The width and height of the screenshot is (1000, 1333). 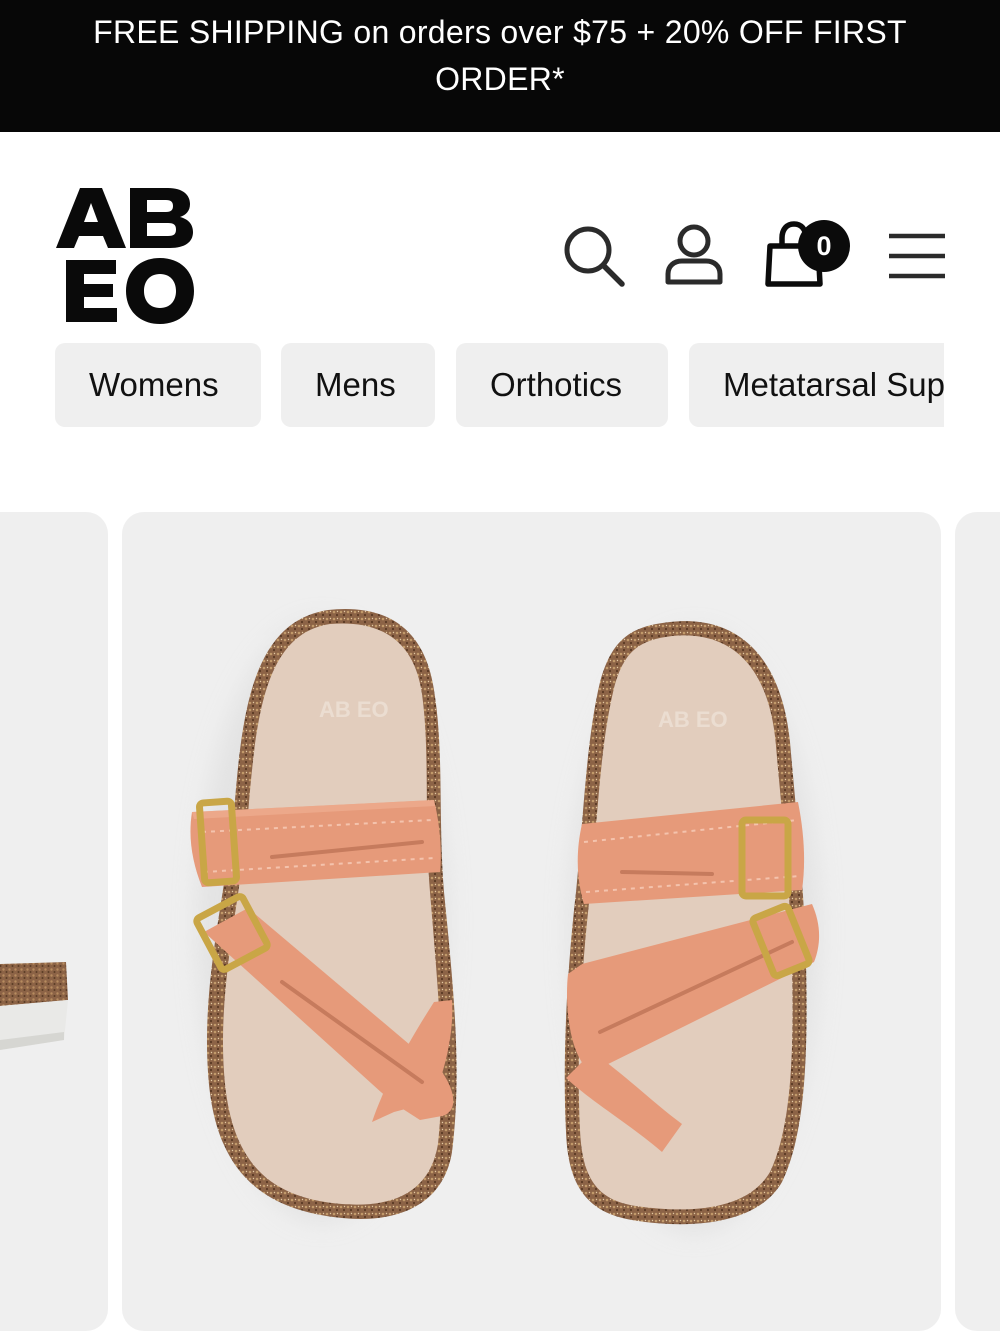 I want to click on left-sandal: AB EO, so click(x=323, y=915).